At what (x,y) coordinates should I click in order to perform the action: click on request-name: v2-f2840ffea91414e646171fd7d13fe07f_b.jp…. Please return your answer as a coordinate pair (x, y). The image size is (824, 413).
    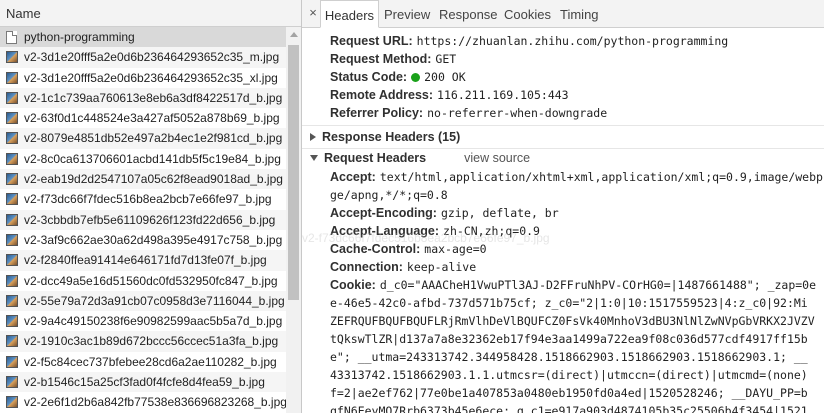
    Looking at the image, I should click on (145, 260).